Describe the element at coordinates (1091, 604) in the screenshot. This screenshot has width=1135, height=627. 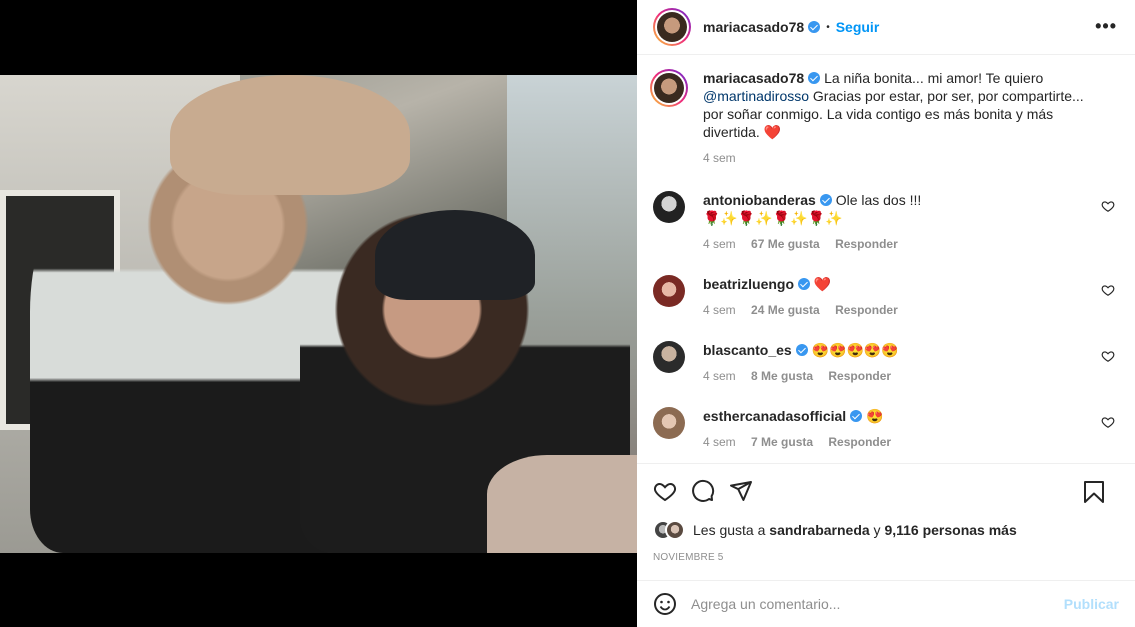
I see `publish-button: Publicar` at that location.